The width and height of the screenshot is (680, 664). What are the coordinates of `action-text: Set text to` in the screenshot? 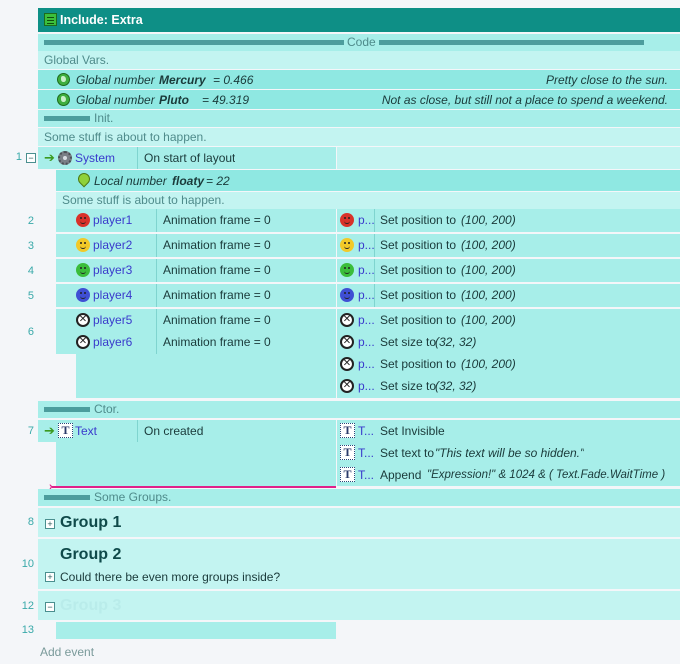 It's located at (407, 453).